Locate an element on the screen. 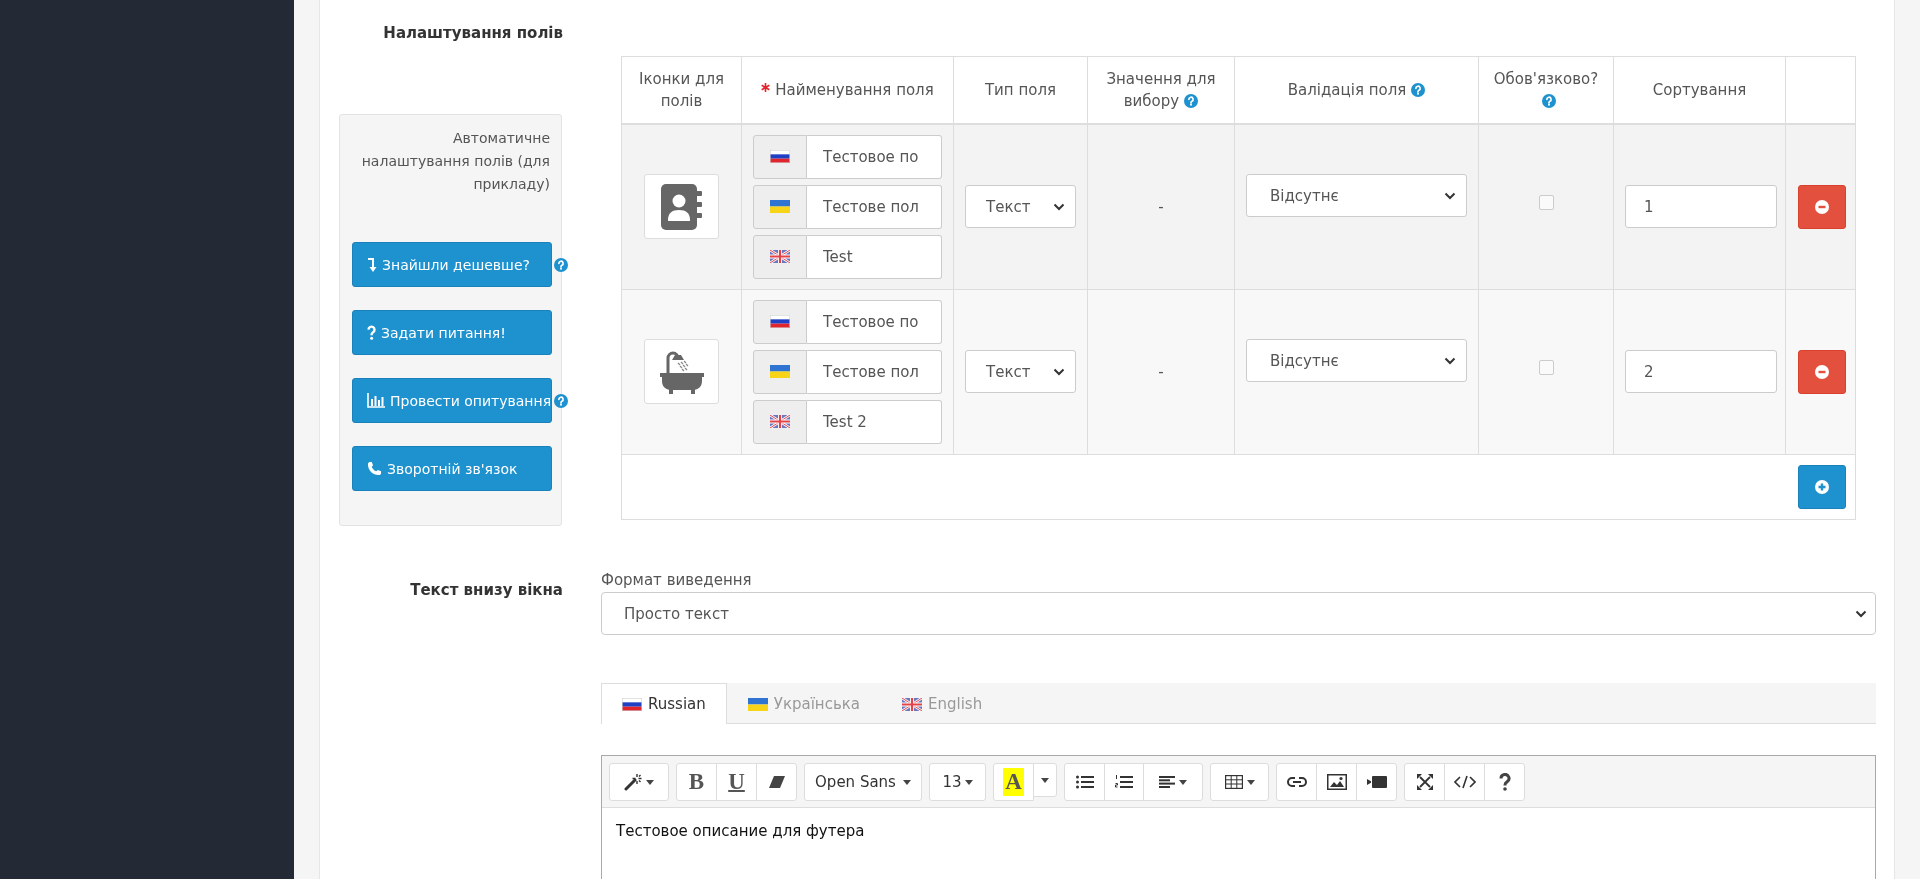  align-left-icon is located at coordinates (1167, 782).